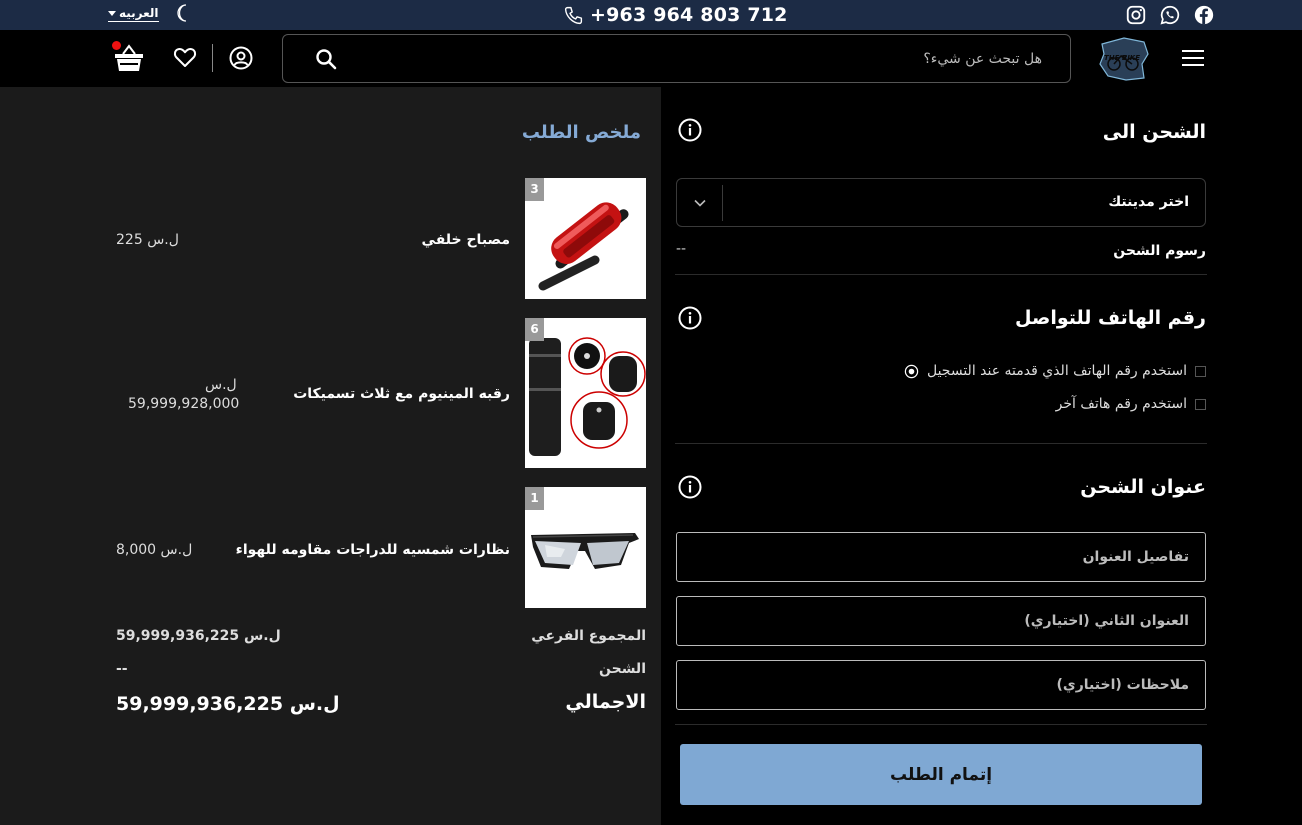 Image resolution: width=1302 pixels, height=825 pixels. What do you see at coordinates (588, 636) in the screenshot?
I see `subtotal-label: المجموع الفرعي` at bounding box center [588, 636].